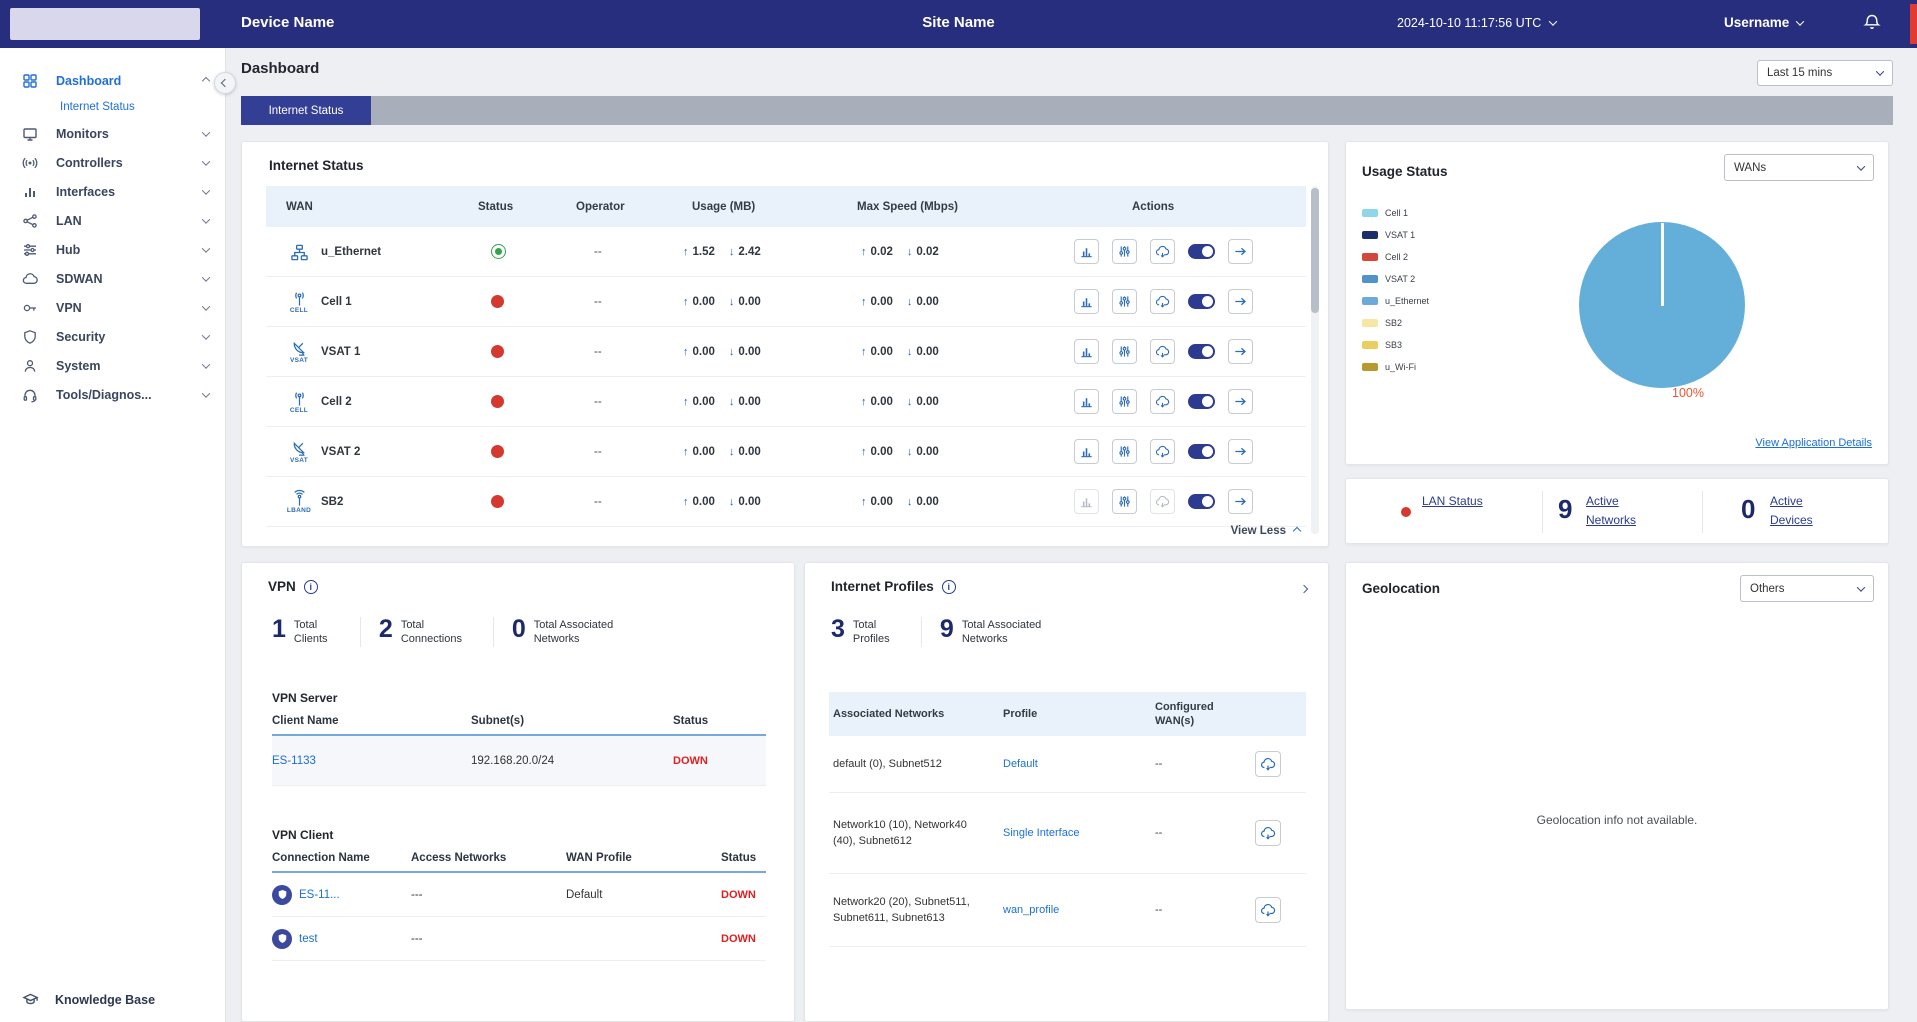  I want to click on profile-link: Single Interface, so click(1041, 833).